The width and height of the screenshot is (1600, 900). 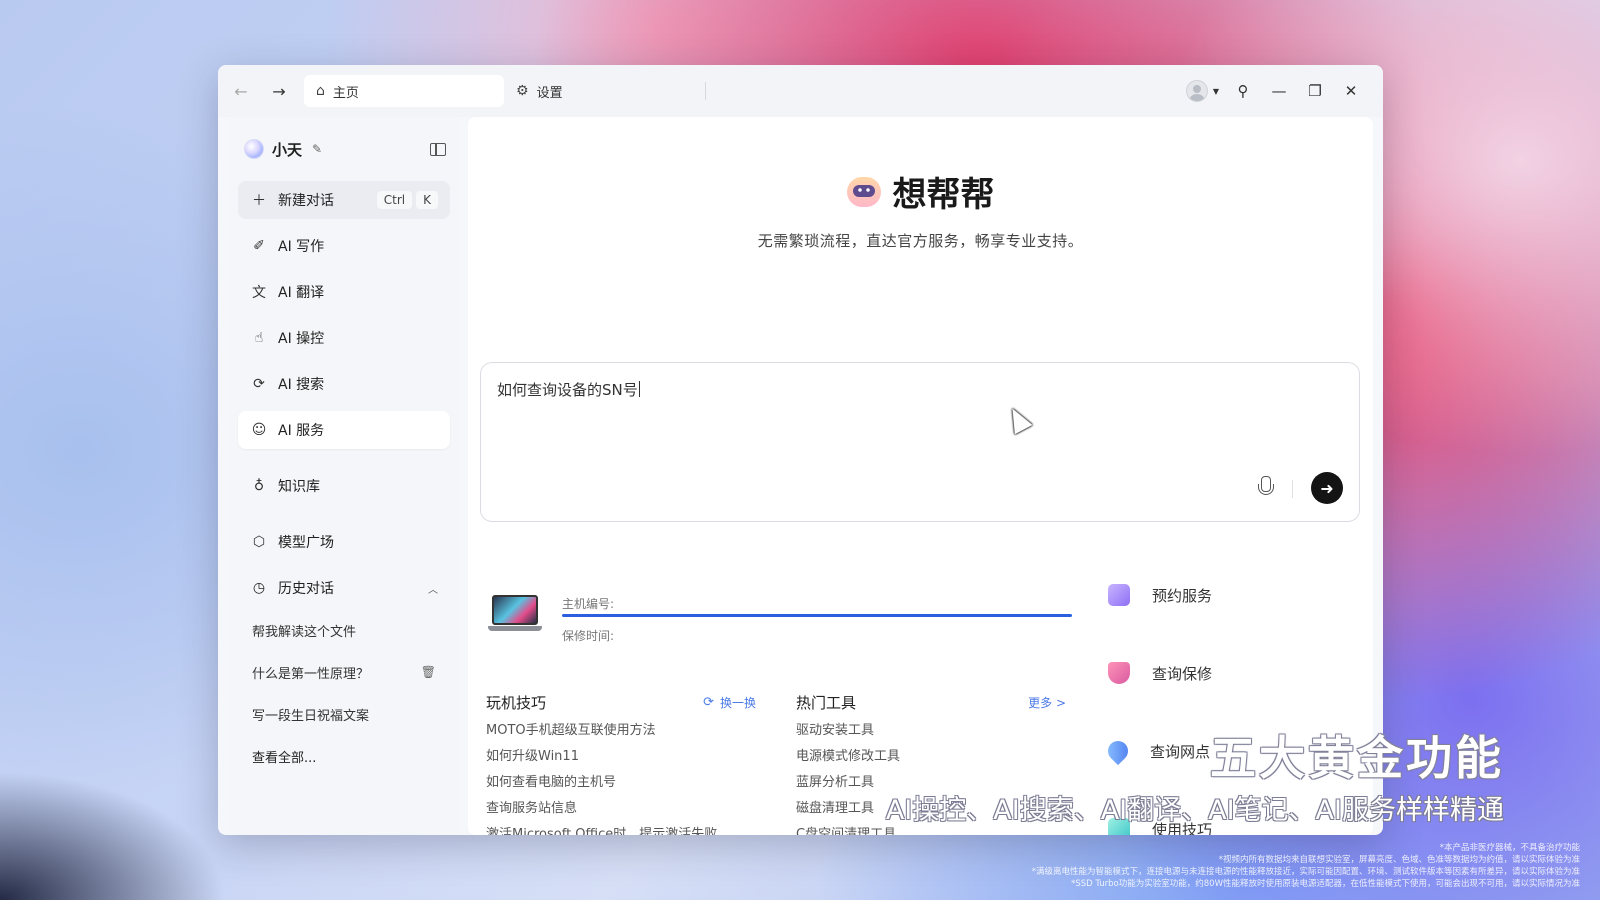 I want to click on history-item: 什么是第一性原理？ 🗑, so click(x=344, y=672).